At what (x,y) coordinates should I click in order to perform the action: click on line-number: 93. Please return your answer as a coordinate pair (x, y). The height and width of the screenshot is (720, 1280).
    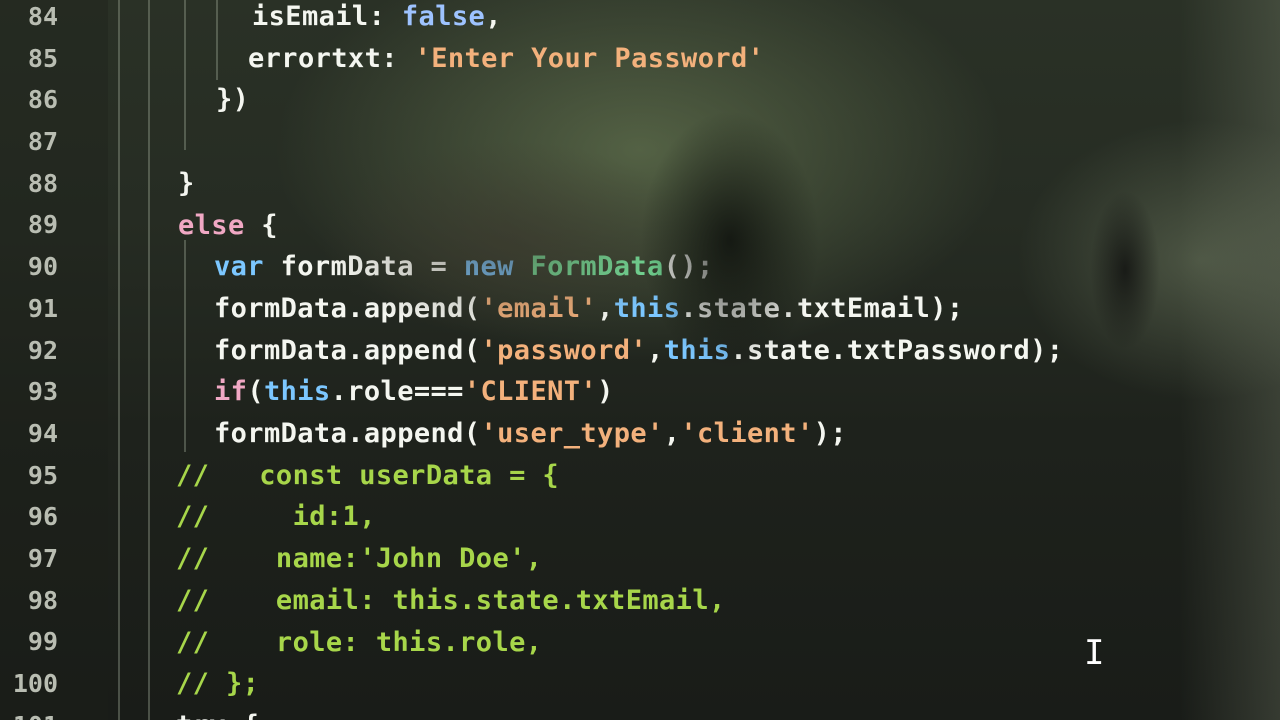
    Looking at the image, I should click on (42, 392).